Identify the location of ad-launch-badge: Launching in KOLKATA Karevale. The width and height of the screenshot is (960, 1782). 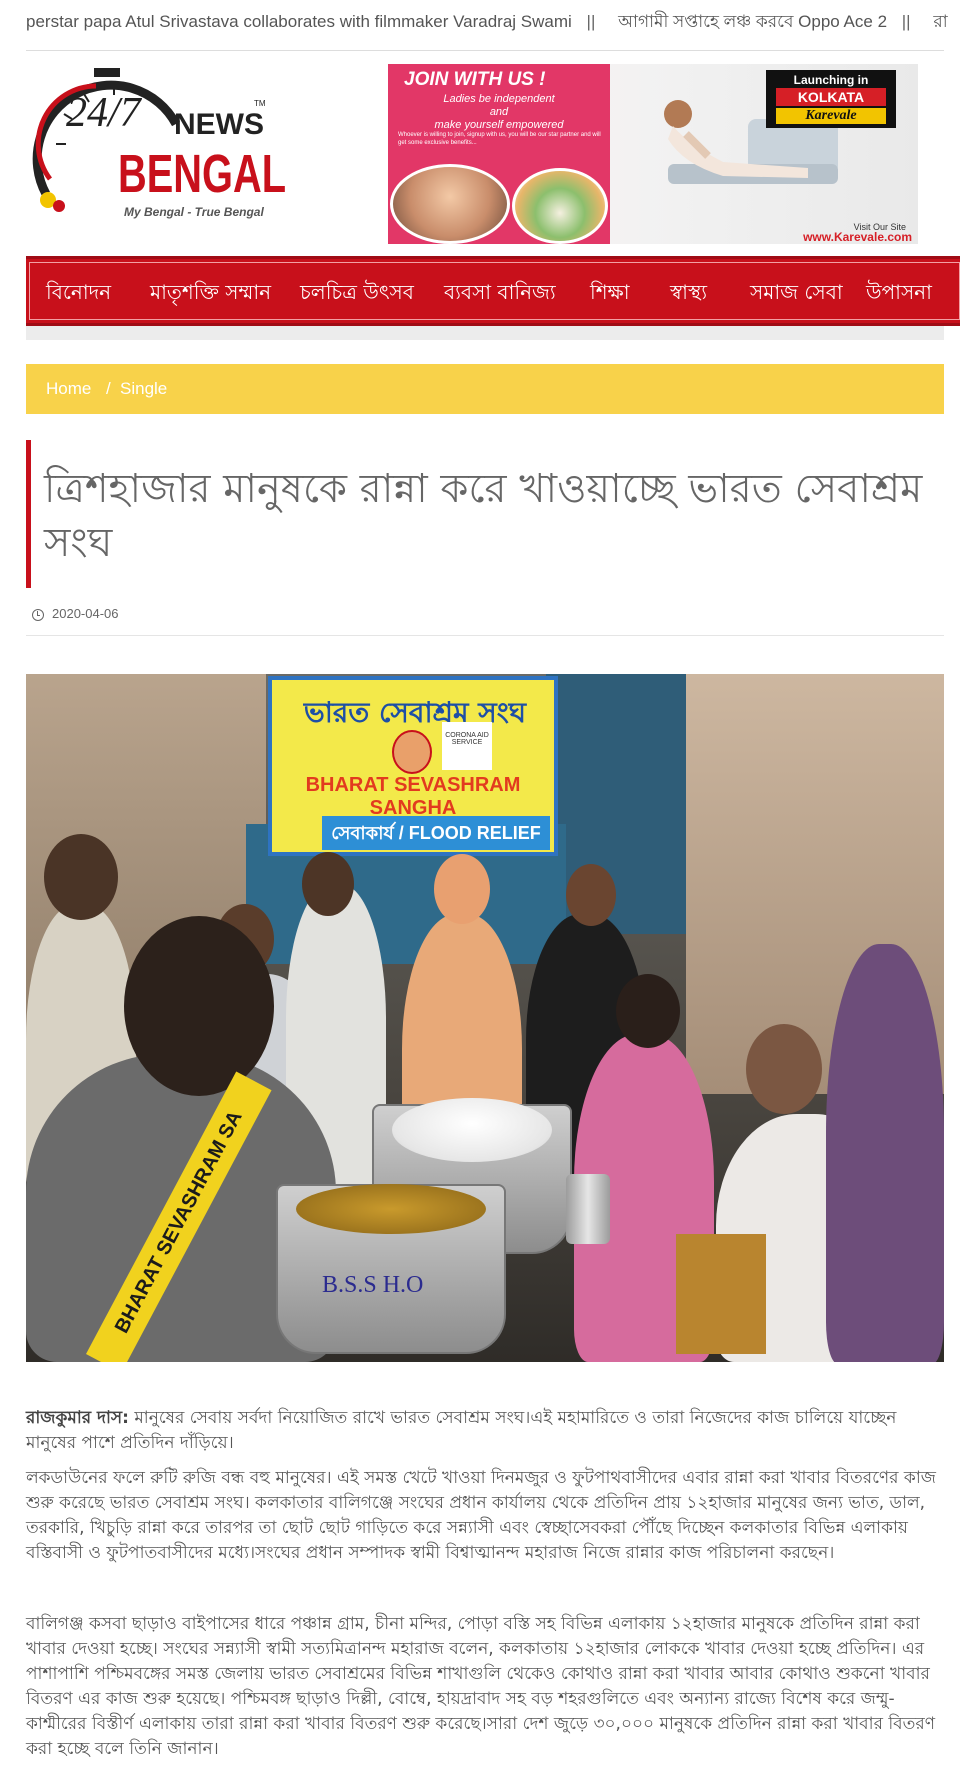
(831, 99).